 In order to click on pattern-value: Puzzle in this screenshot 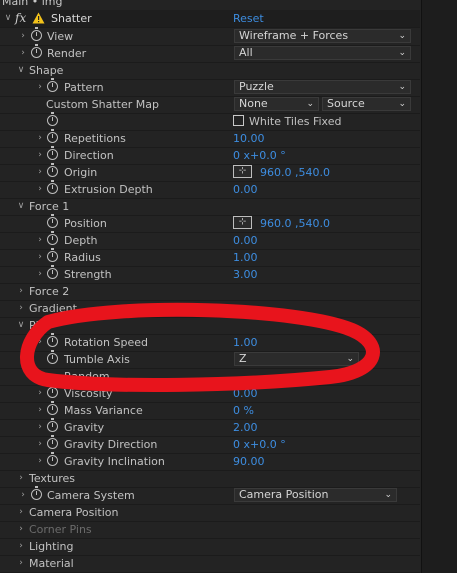, I will do `click(256, 86)`.